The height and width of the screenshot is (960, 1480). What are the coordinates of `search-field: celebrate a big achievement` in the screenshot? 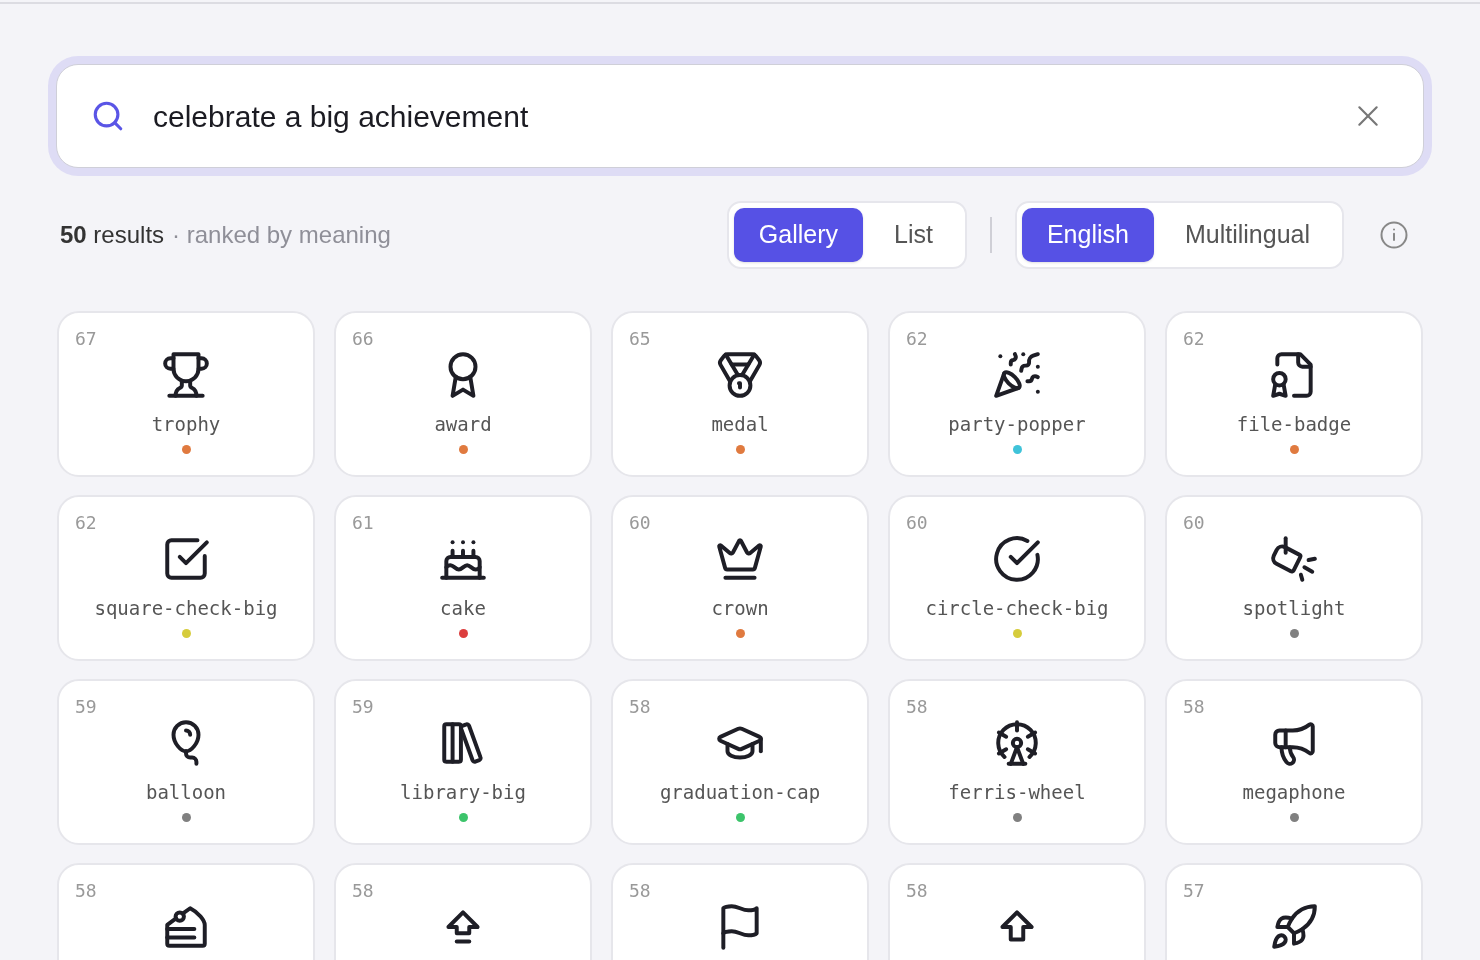 It's located at (740, 116).